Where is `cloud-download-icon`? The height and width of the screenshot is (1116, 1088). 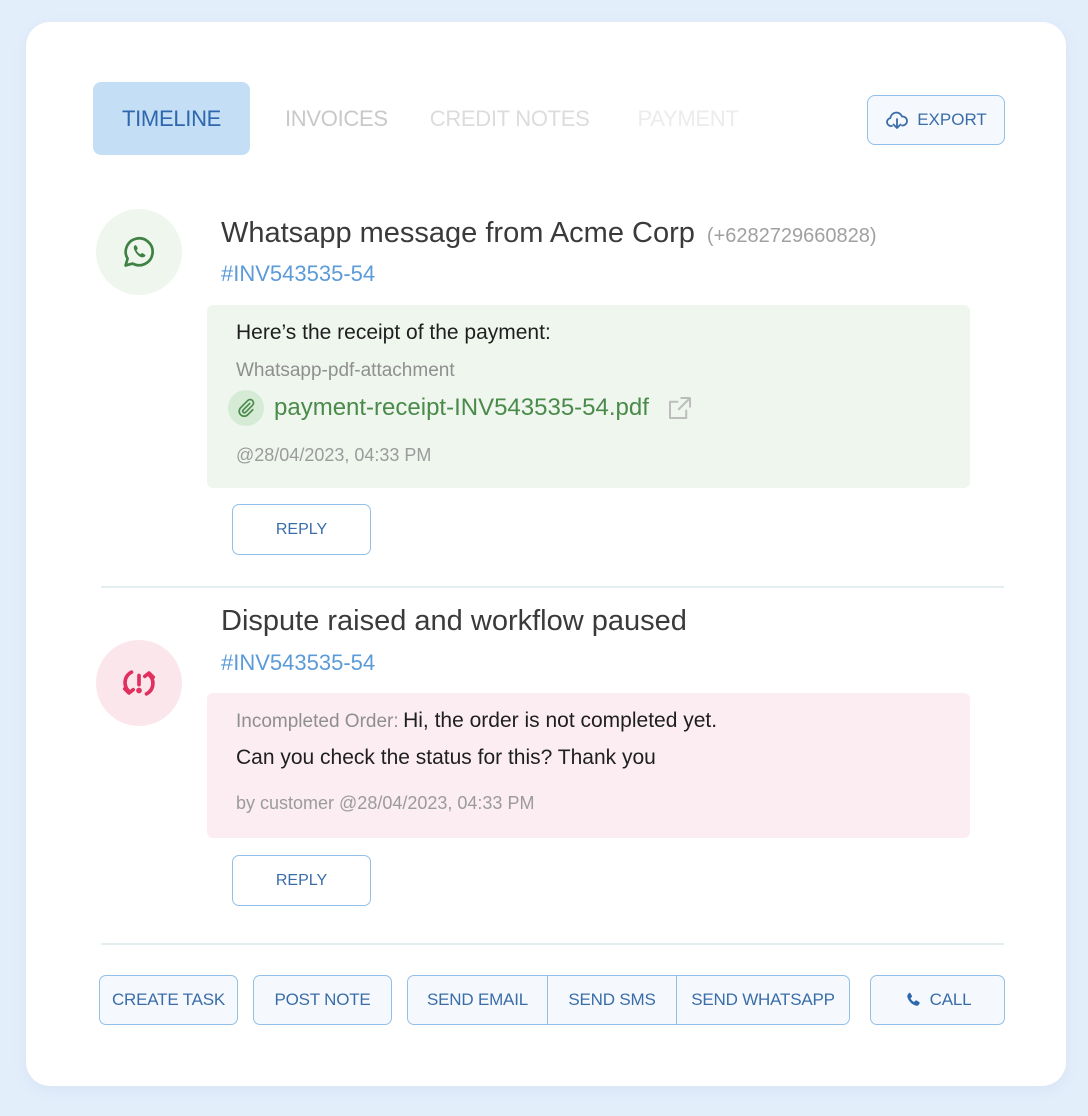
cloud-download-icon is located at coordinates (897, 120).